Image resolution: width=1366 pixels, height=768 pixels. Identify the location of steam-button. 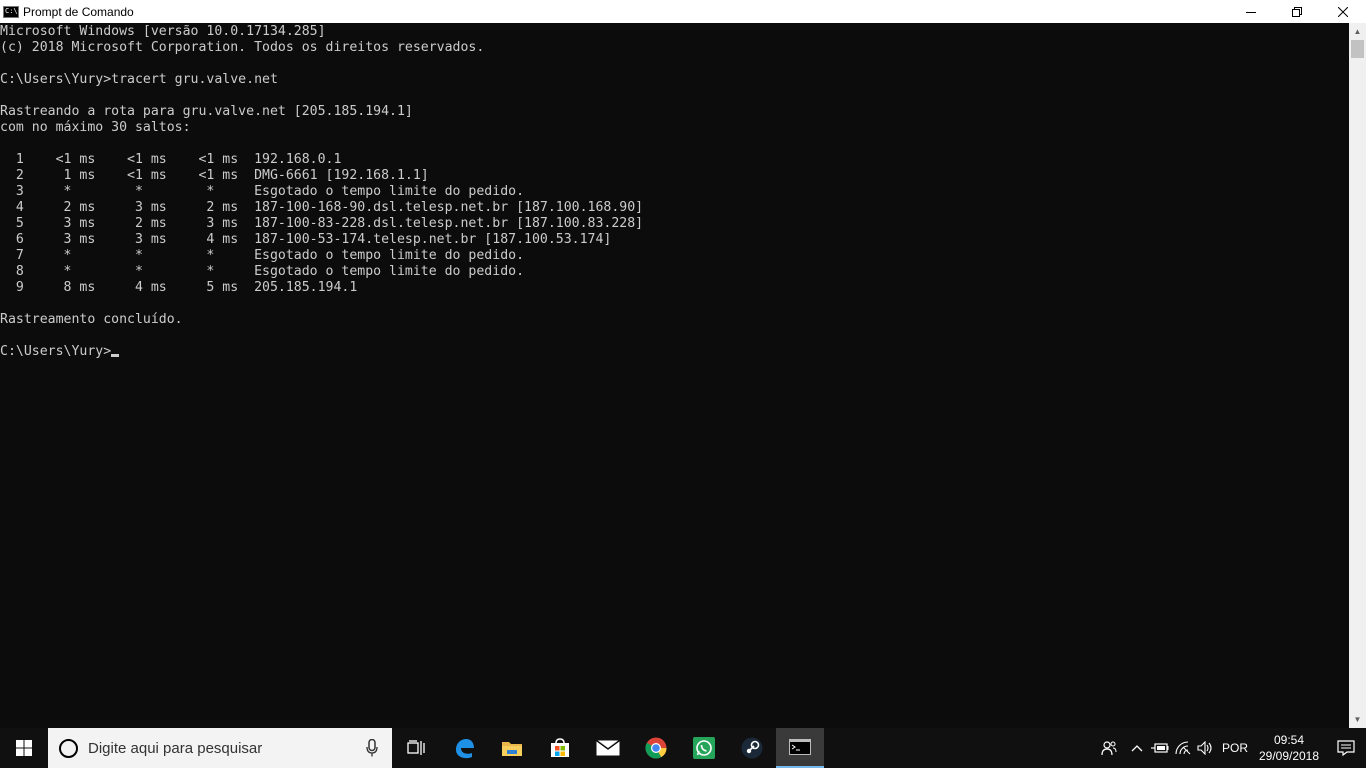
(752, 748).